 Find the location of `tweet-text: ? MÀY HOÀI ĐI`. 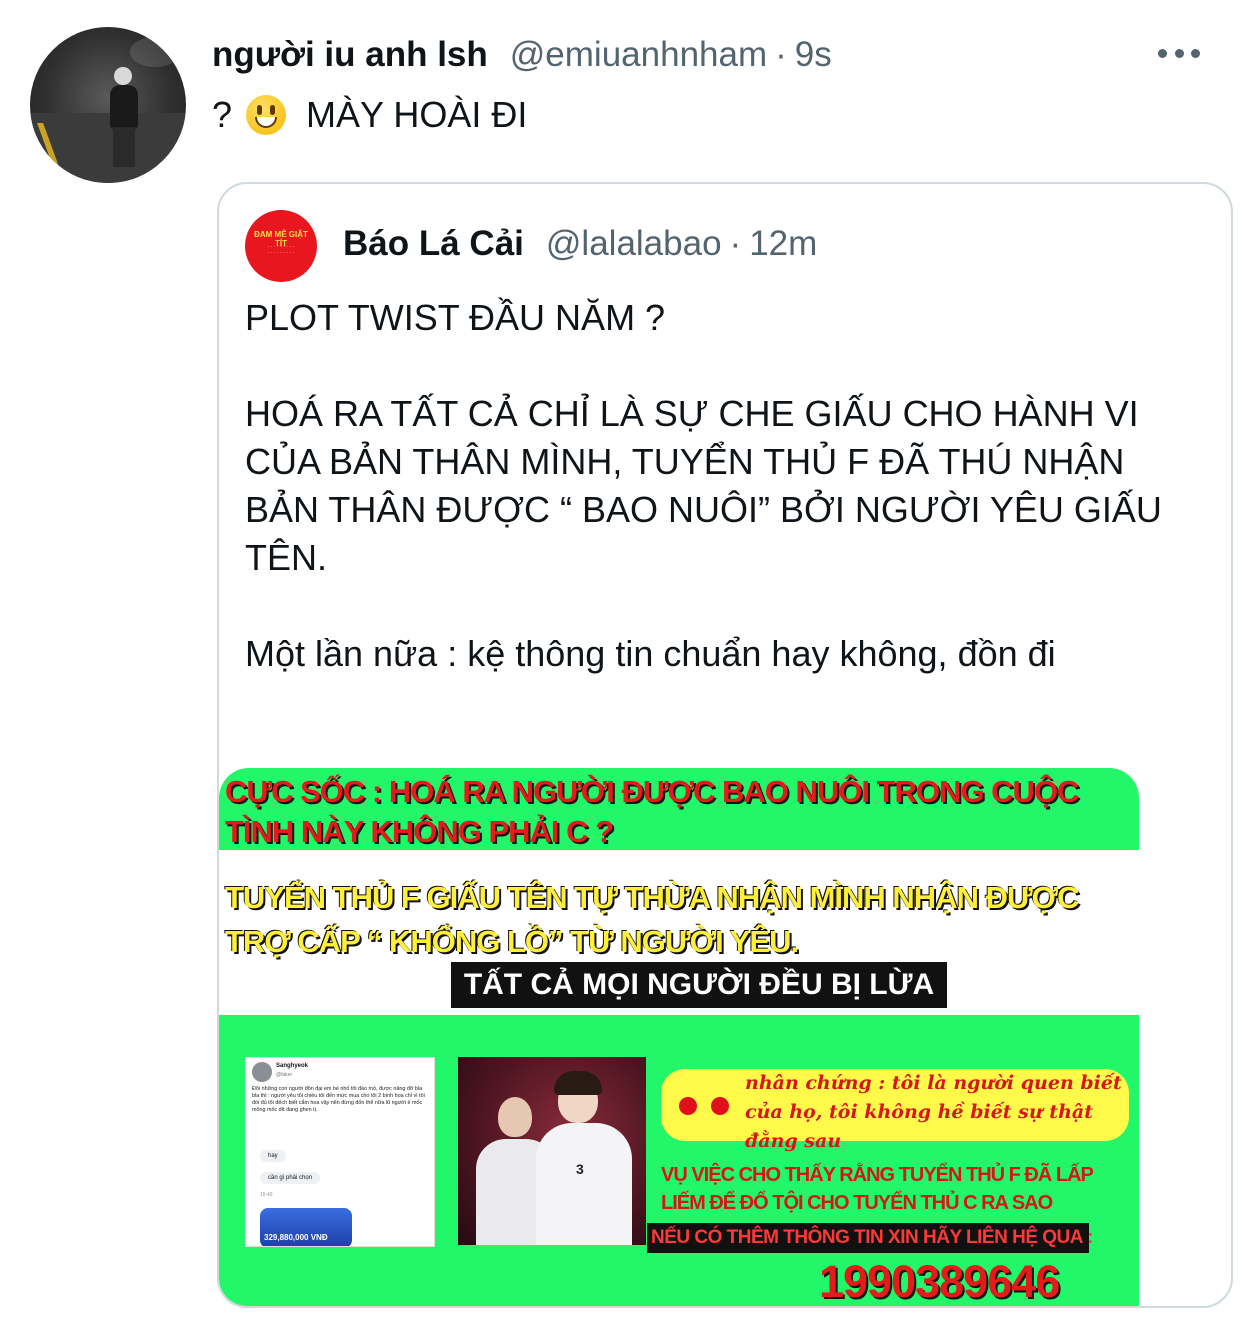

tweet-text: ? MÀY HOÀI ĐI is located at coordinates (369, 115).